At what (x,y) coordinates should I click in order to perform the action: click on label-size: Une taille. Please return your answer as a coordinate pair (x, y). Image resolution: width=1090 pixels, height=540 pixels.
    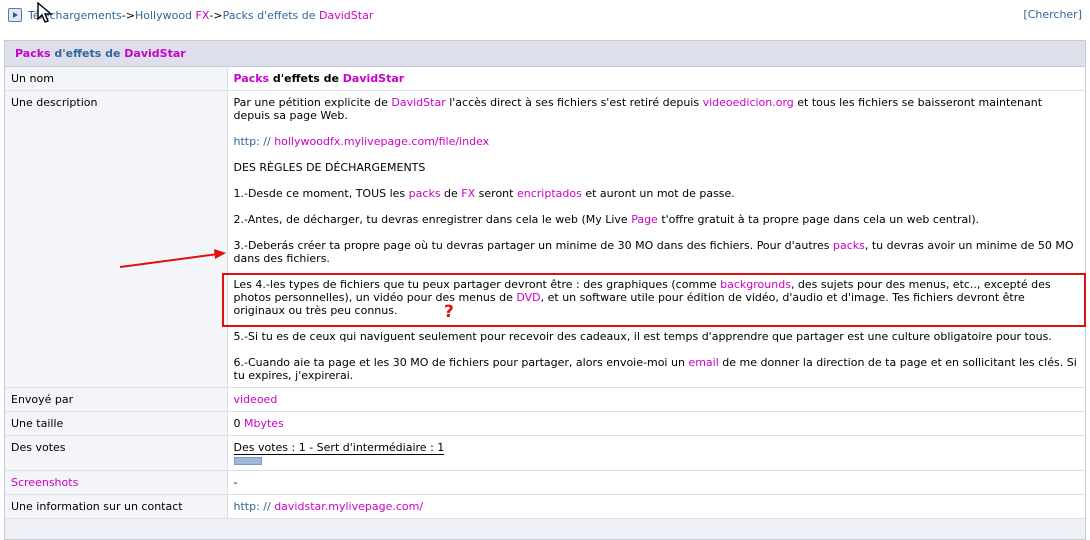
    Looking at the image, I should click on (116, 423).